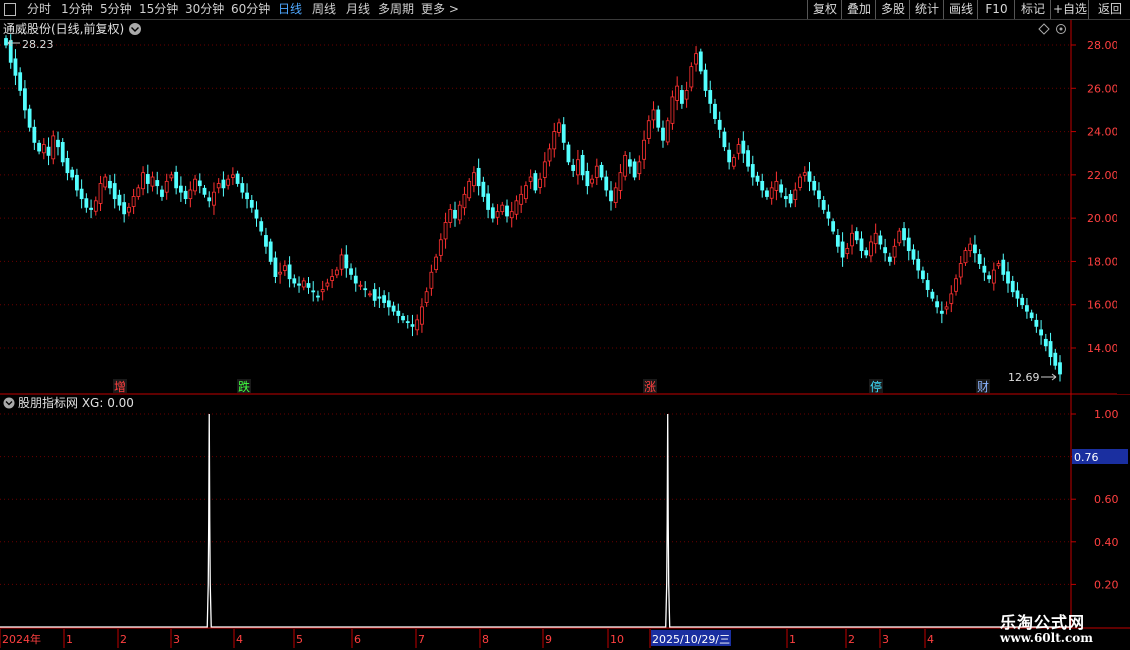  I want to click on date-label: 2025/10/29/三, so click(691, 639).